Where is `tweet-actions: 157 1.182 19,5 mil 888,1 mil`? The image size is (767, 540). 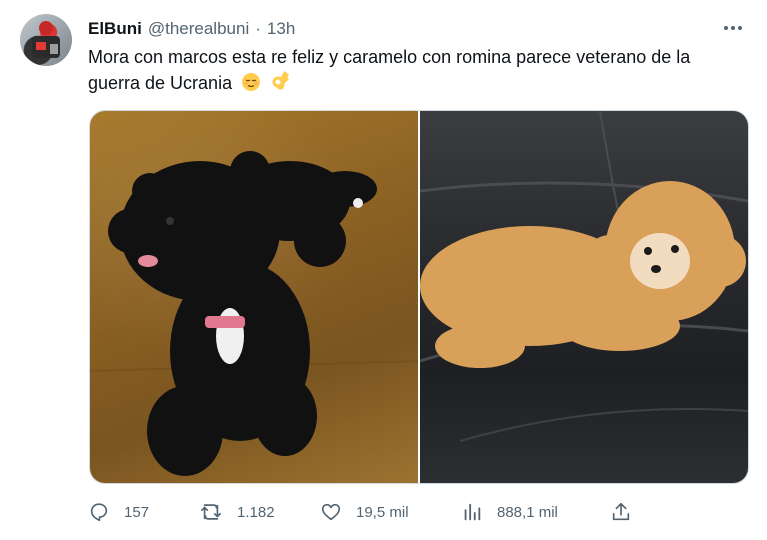
tweet-actions: 157 1.182 19,5 mil 888,1 mil is located at coordinates (368, 512).